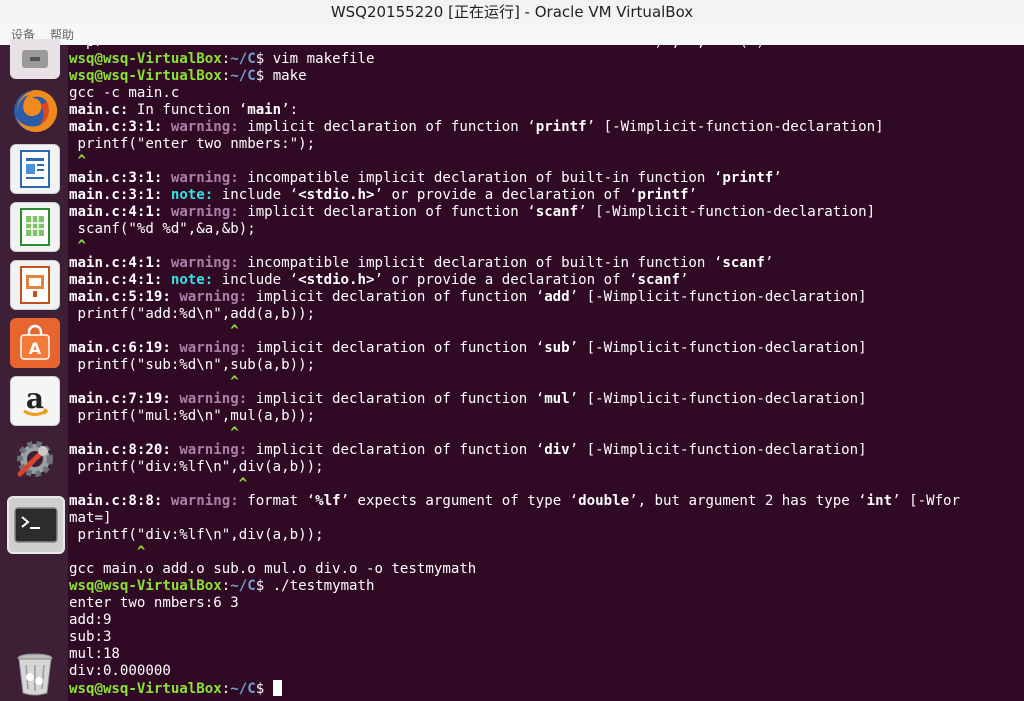 The height and width of the screenshot is (701, 1024). I want to click on shell-prompt-line: wsq@wsq-VirtualBox:~/C$ vim makefile, so click(514, 59).